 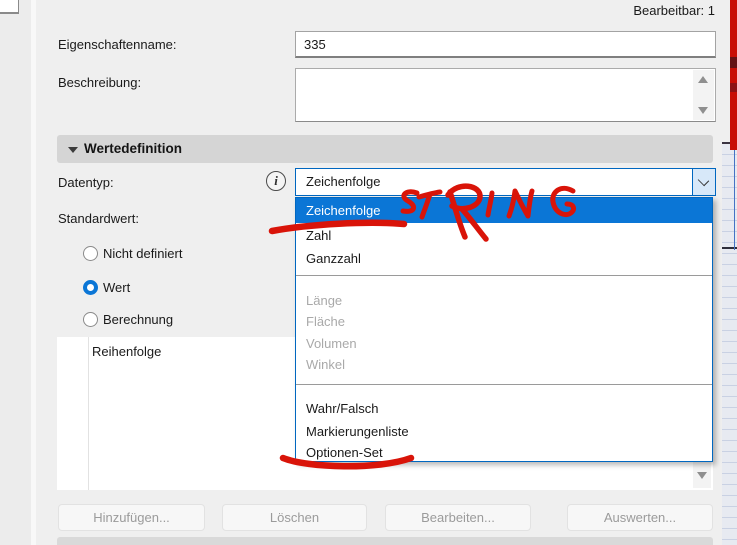 I want to click on section-header-wertedefinition: Wertedefinition, so click(x=385, y=149).